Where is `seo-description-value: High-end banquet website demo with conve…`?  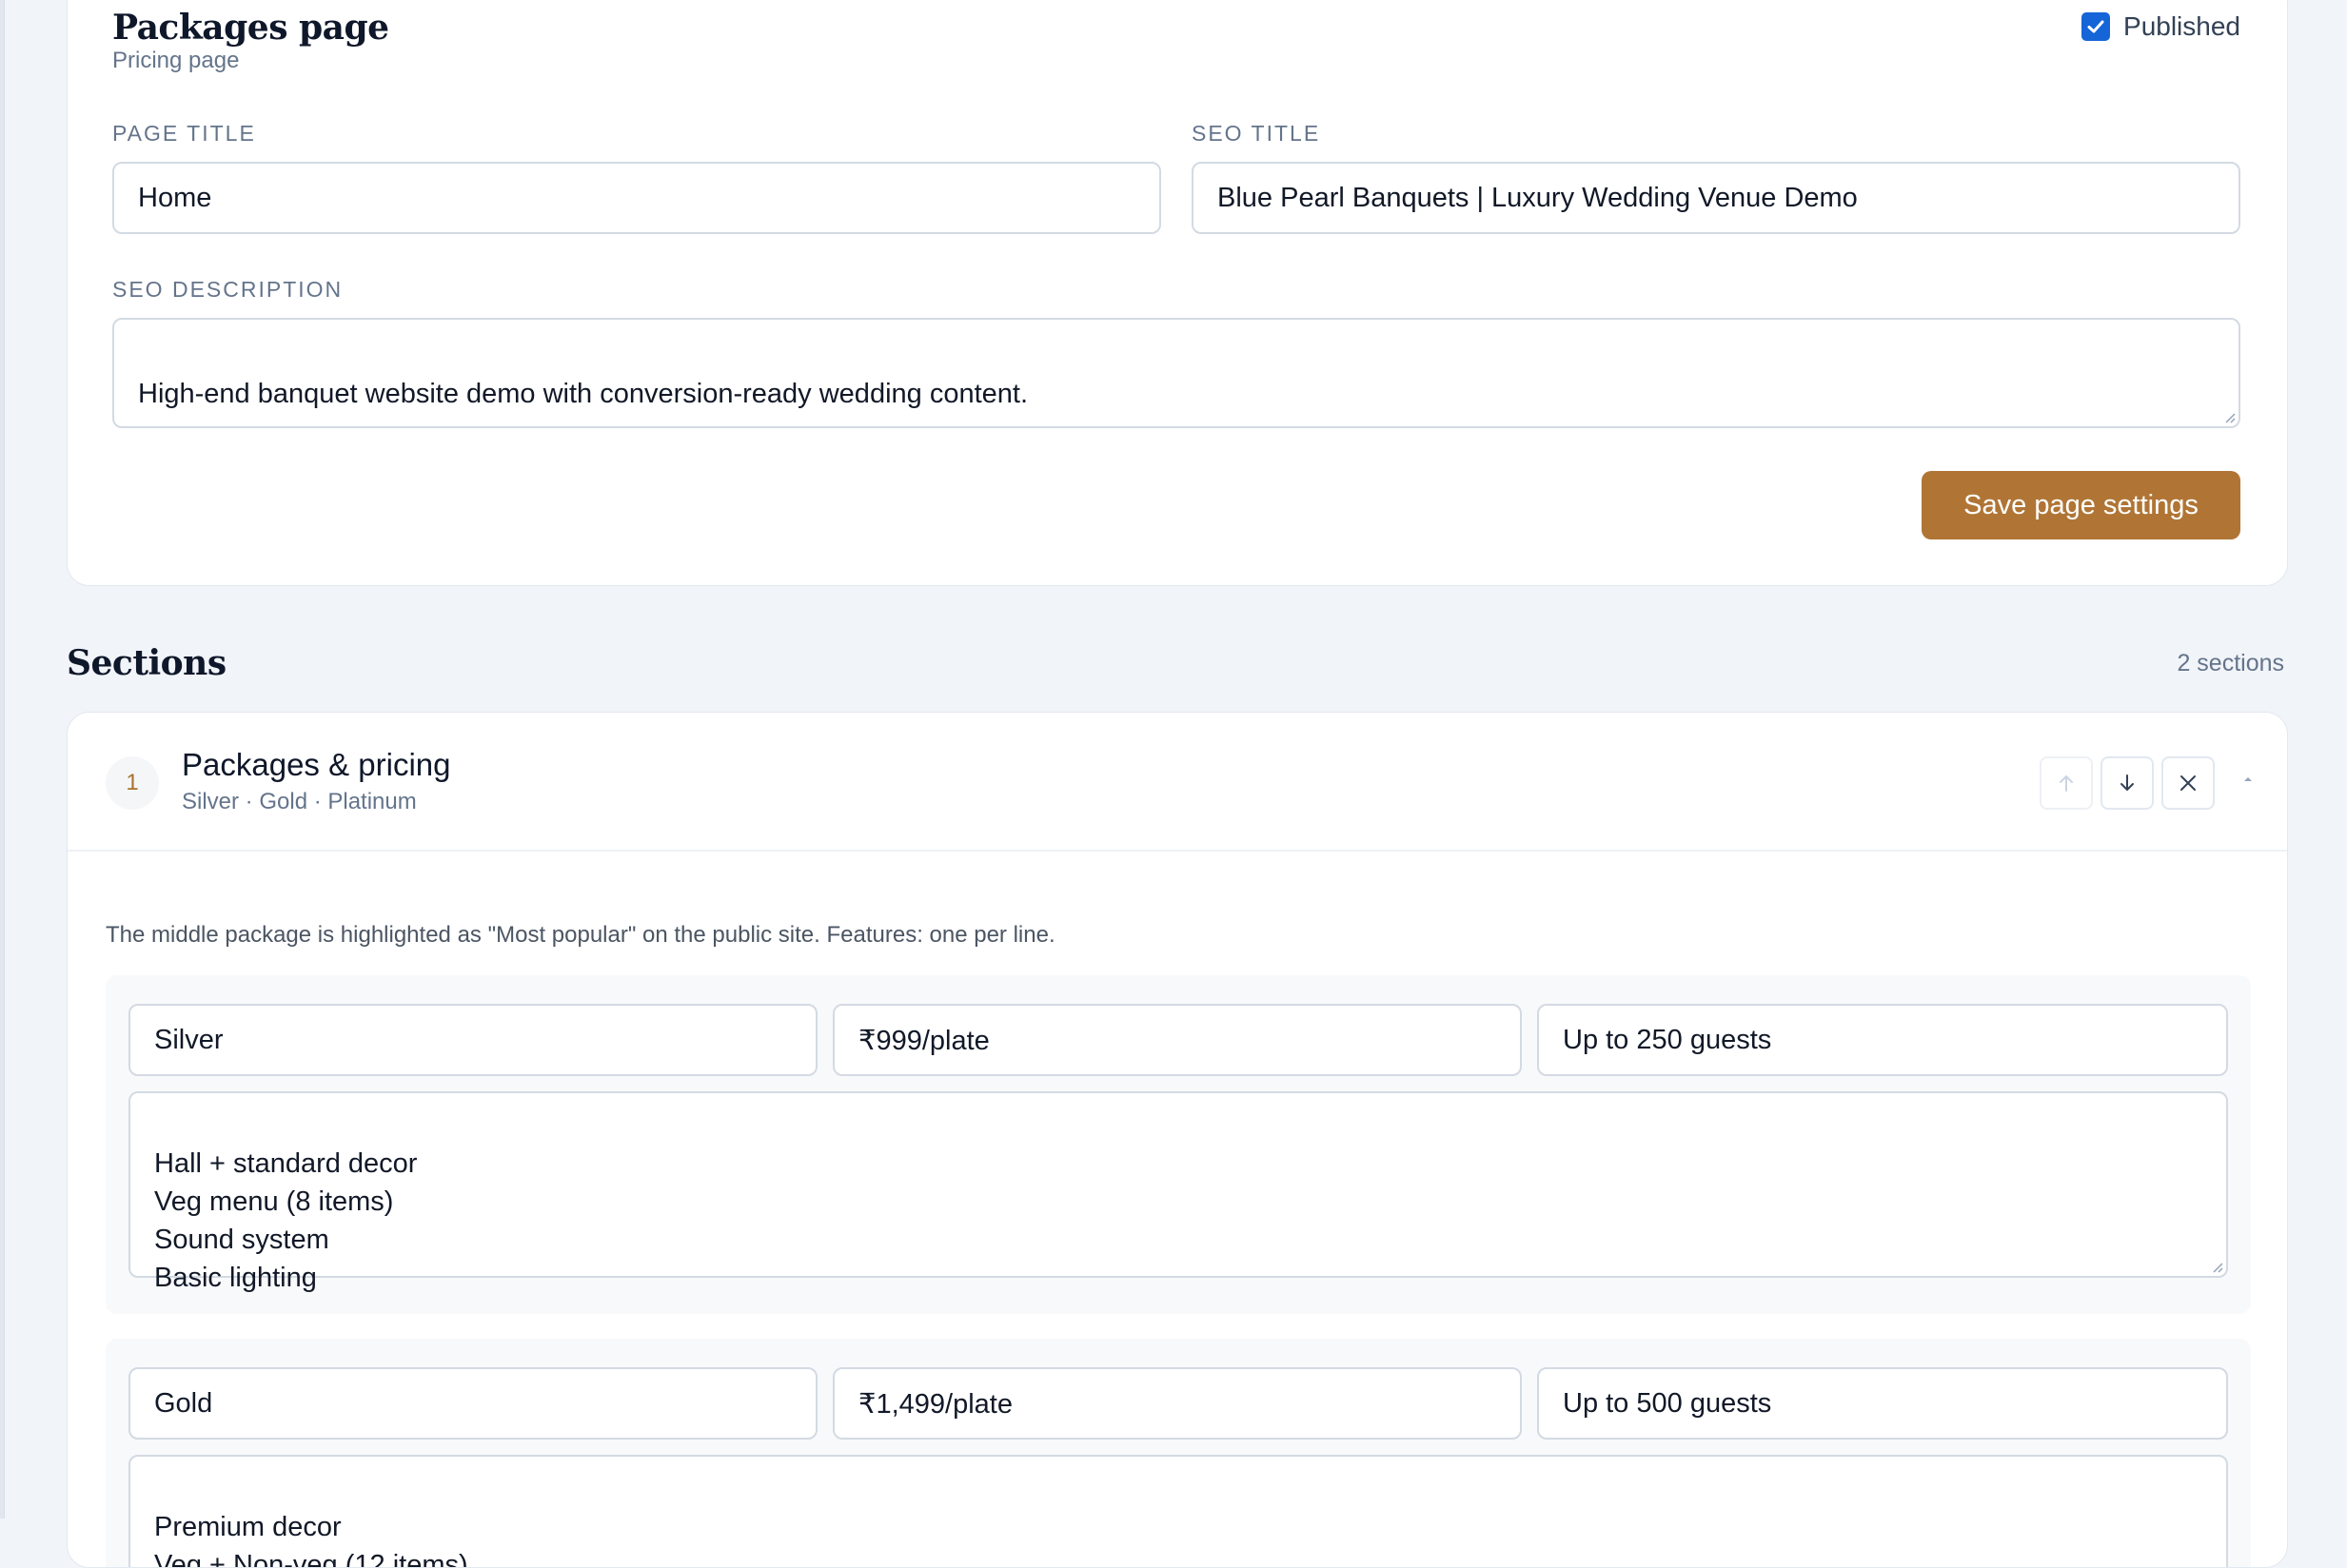 seo-description-value: High-end banquet website demo with conve… is located at coordinates (583, 394).